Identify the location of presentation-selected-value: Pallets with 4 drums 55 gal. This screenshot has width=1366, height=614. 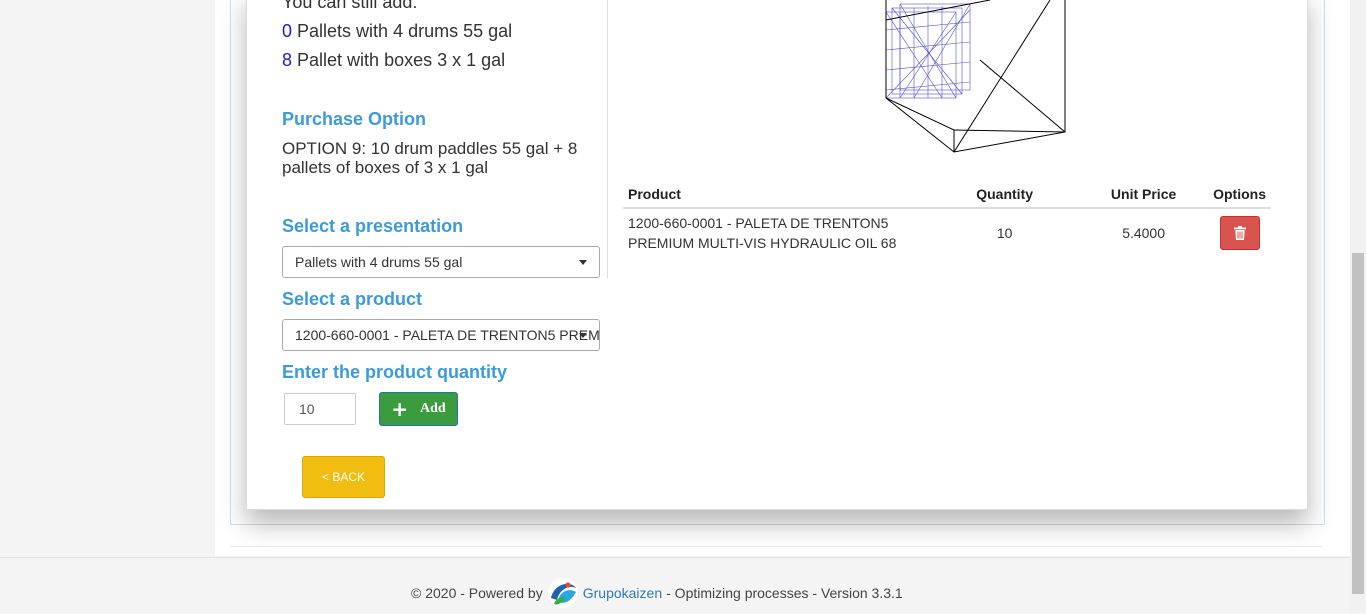
(379, 262).